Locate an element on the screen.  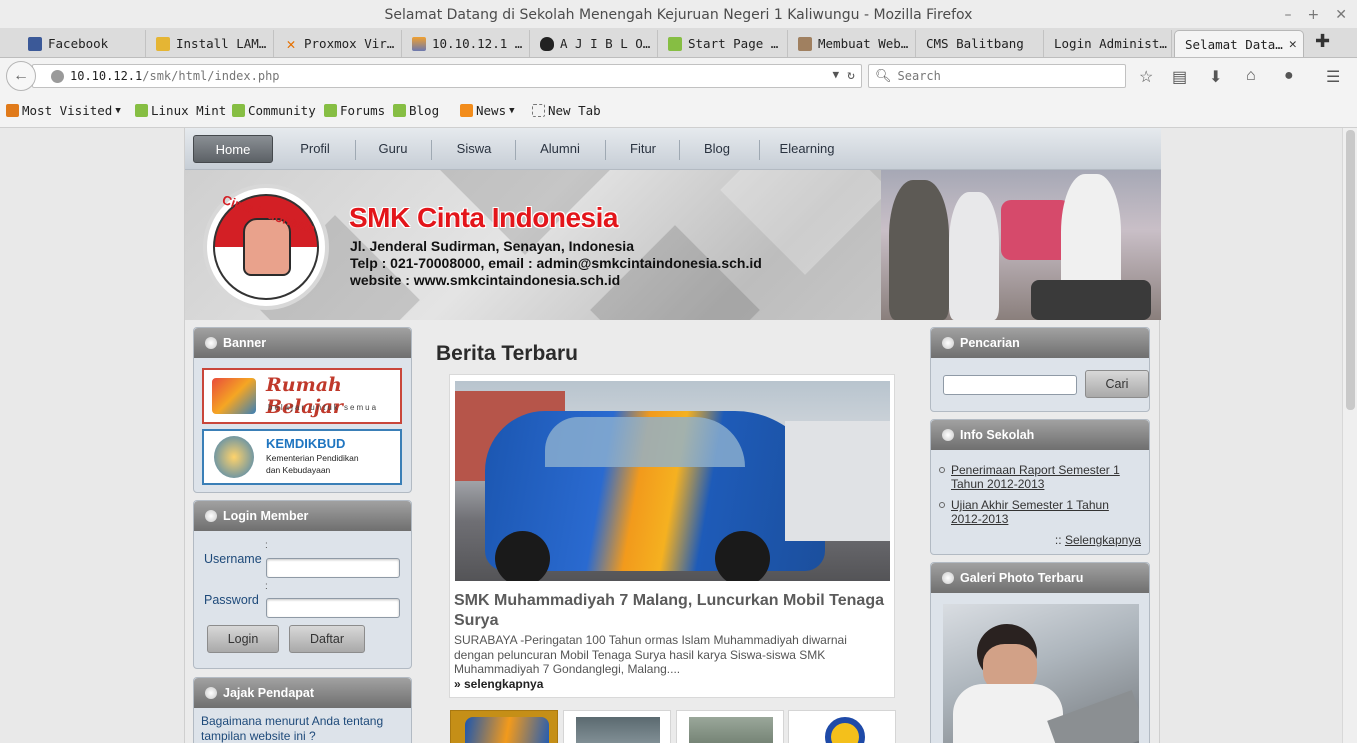
read-more-link: » selengkapnya is located at coordinates (498, 684).